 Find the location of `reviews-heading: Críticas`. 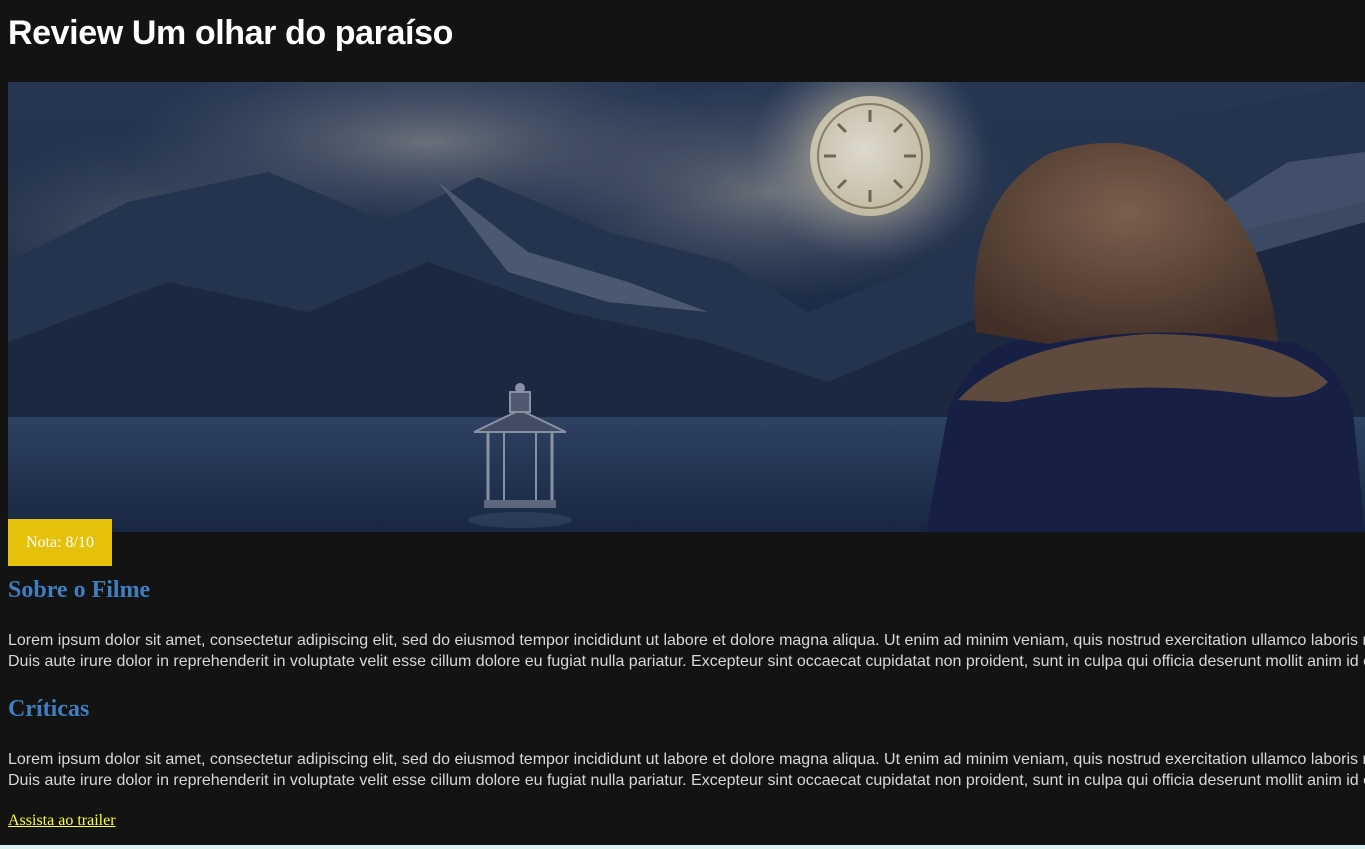

reviews-heading: Críticas is located at coordinates (49, 709).